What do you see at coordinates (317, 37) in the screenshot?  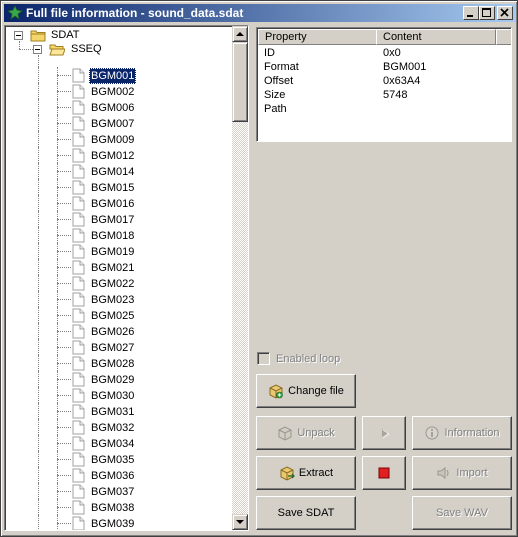 I see `column-header-property: Property` at bounding box center [317, 37].